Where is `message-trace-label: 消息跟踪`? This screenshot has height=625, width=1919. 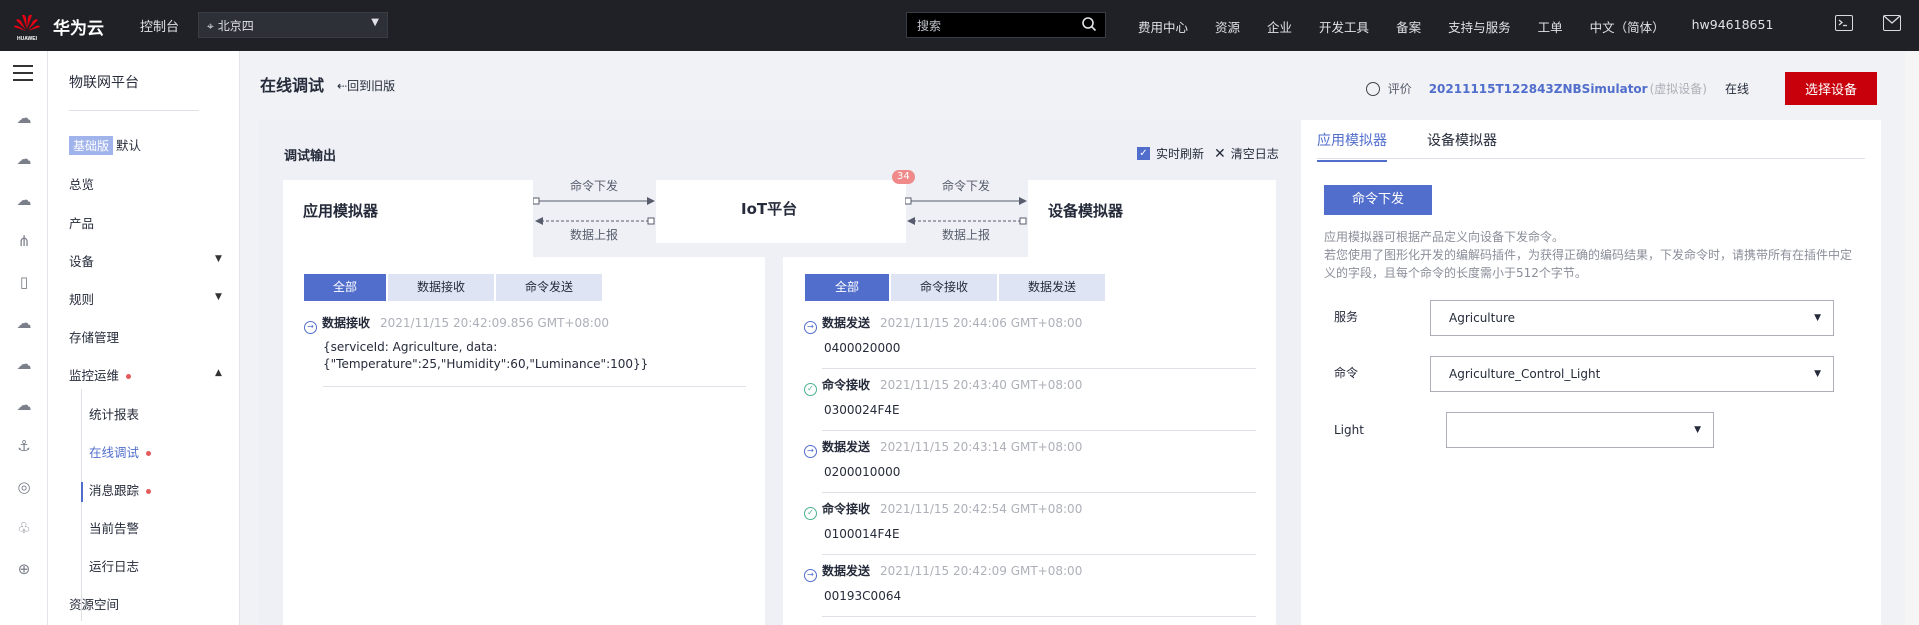 message-trace-label: 消息跟踪 is located at coordinates (114, 490).